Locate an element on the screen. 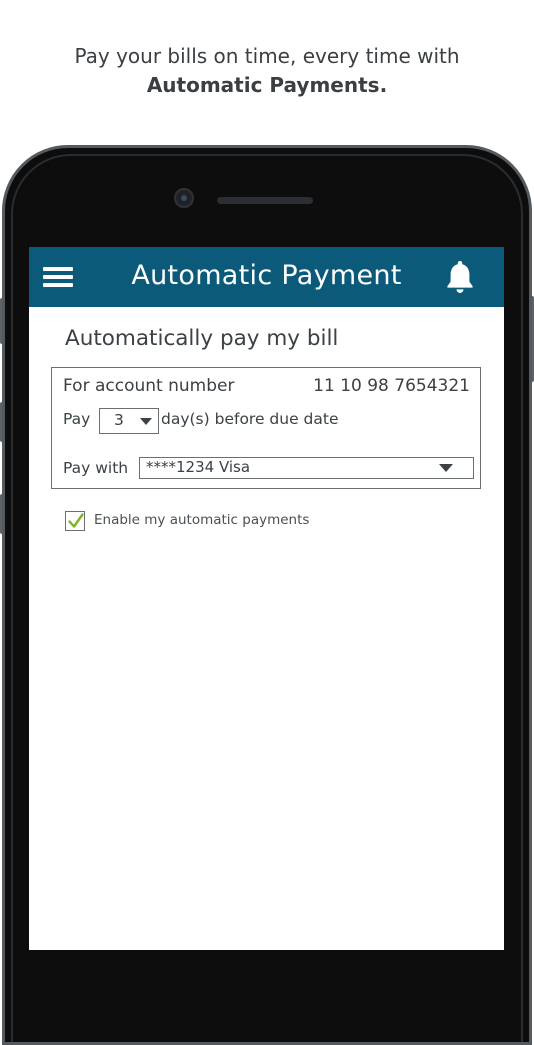 This screenshot has width=534, height=1045. account-number-value: 11 10 98 7654321 is located at coordinates (391, 386).